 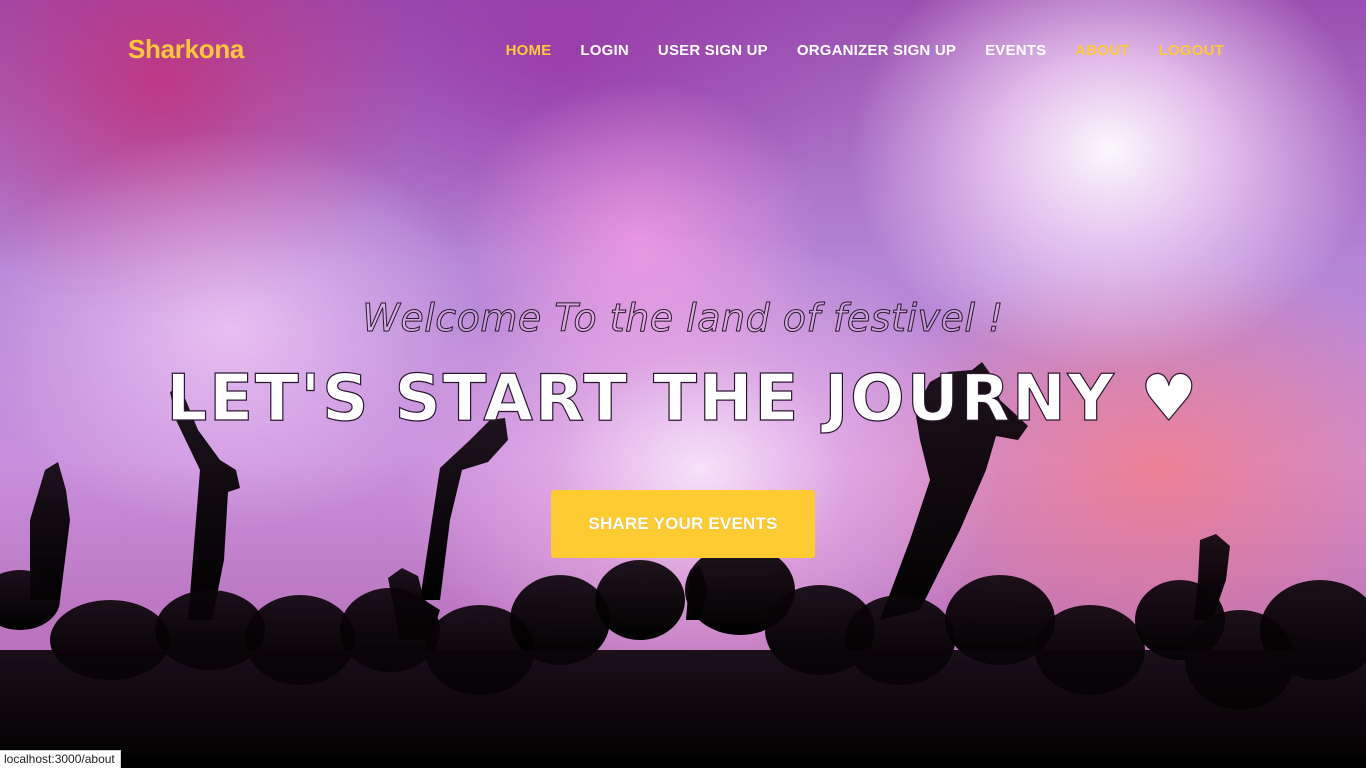 I want to click on hero-subtitle: Welcome To the land of festivel !, so click(x=683, y=318).